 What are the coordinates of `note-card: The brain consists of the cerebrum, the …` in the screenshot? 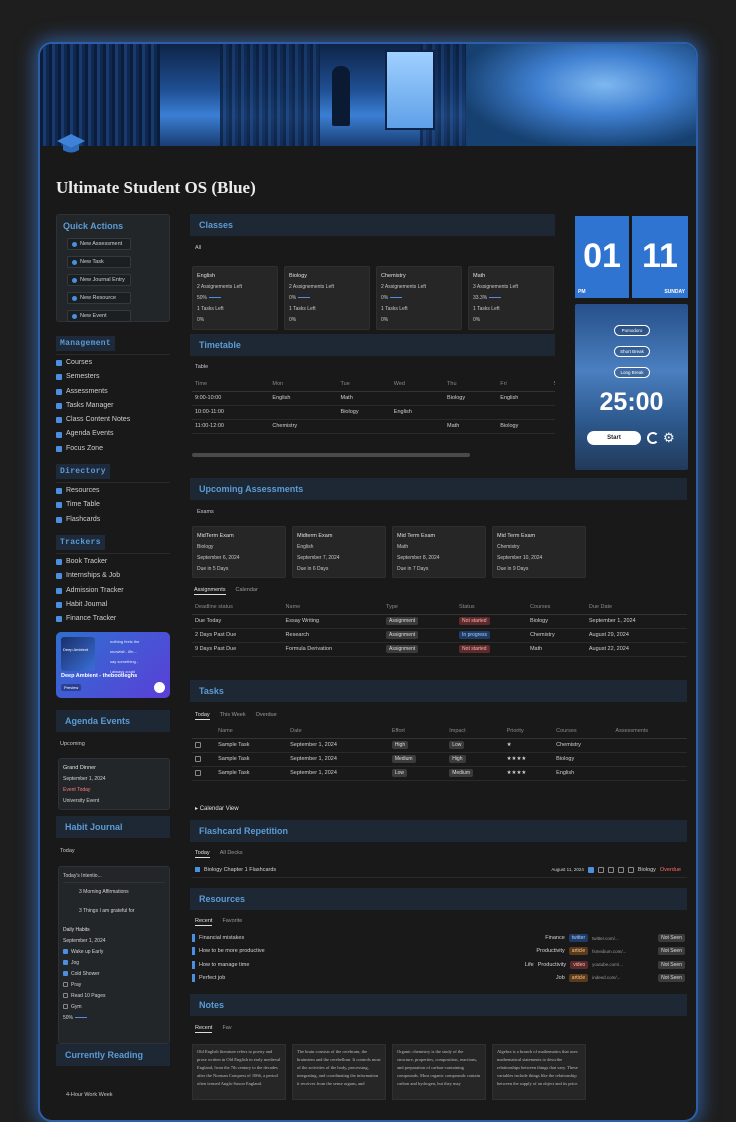 It's located at (339, 1072).